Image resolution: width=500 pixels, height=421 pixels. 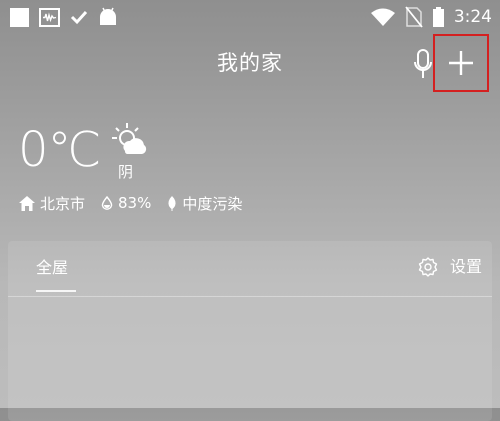 What do you see at coordinates (59, 150) in the screenshot?
I see `temperature: 0℃` at bounding box center [59, 150].